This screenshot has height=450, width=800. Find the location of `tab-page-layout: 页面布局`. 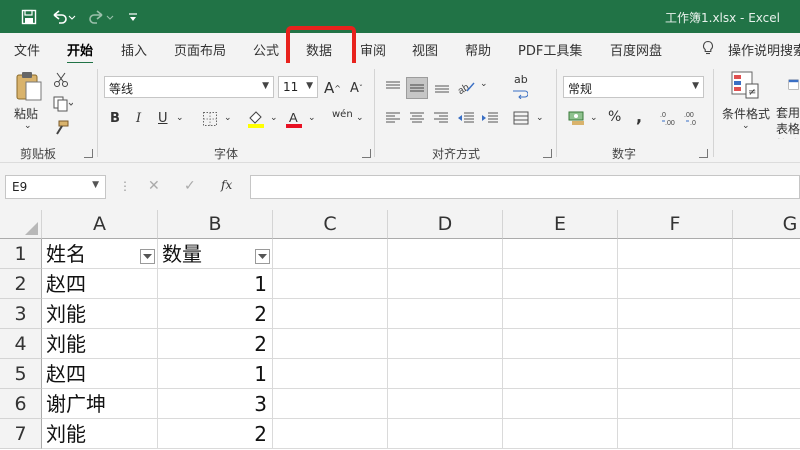

tab-page-layout: 页面布局 is located at coordinates (200, 49).